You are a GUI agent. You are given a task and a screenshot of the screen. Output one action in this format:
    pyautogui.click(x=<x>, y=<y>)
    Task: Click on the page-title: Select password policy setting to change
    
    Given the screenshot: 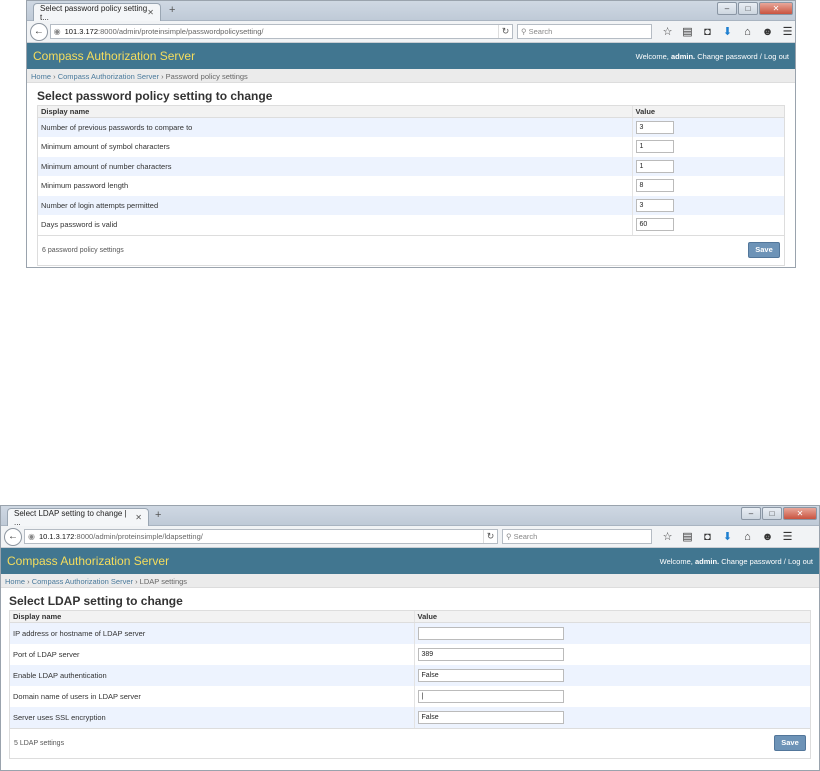 What is the action you would take?
    pyautogui.click(x=155, y=96)
    